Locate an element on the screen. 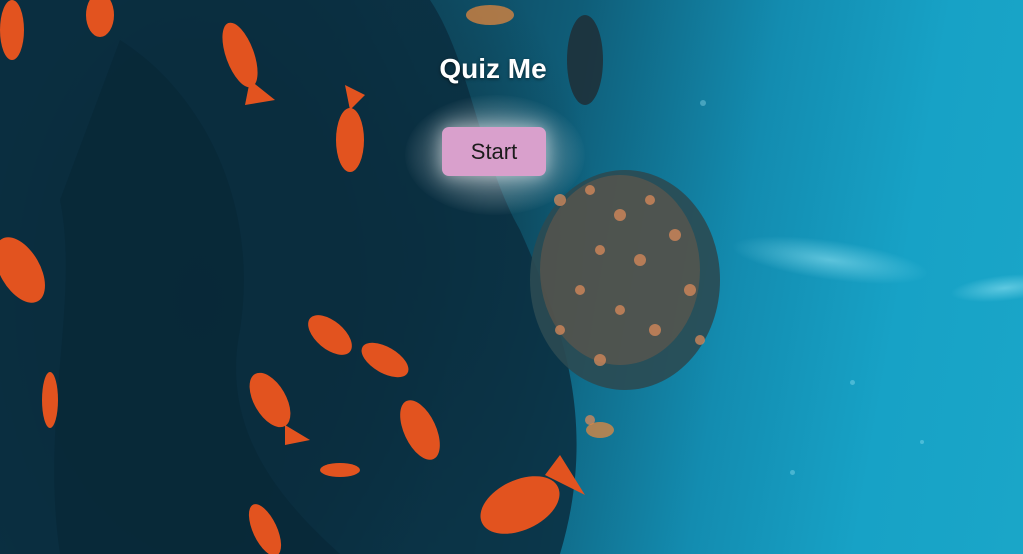 The width and height of the screenshot is (1023, 554). start-button: Start is located at coordinates (494, 151).